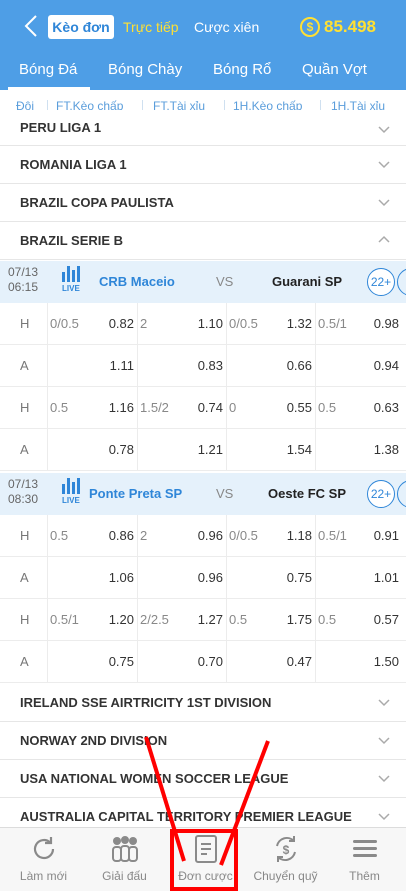 Image resolution: width=406 pixels, height=891 pixels. Describe the element at coordinates (379, 661) in the screenshot. I see `odds-value: 1.50` at that location.